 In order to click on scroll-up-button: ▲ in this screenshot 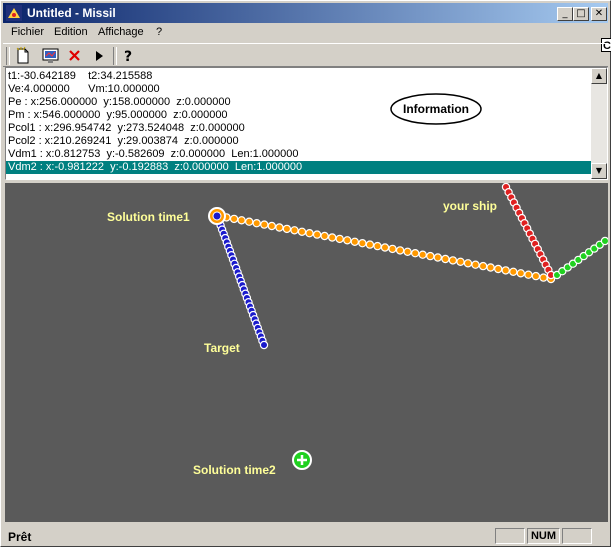, I will do `click(599, 76)`.